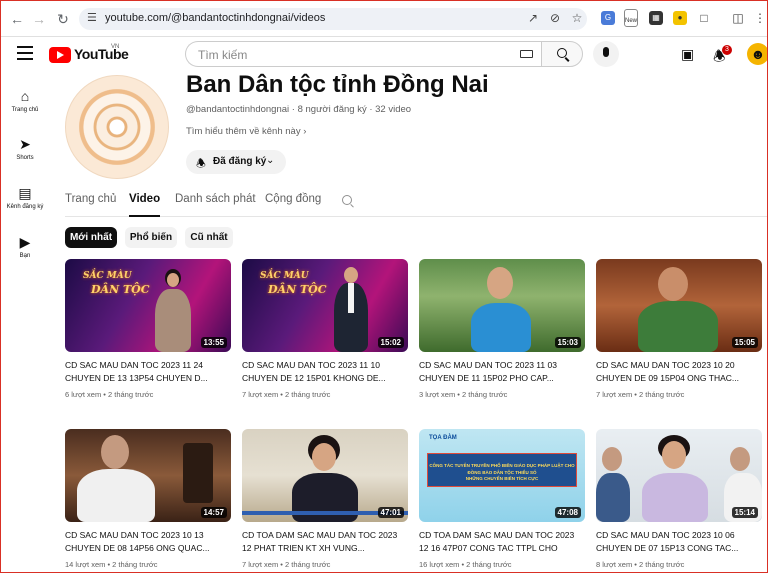  Describe the element at coordinates (614, 564) in the screenshot. I see `view-count: 8 lượt xem` at that location.